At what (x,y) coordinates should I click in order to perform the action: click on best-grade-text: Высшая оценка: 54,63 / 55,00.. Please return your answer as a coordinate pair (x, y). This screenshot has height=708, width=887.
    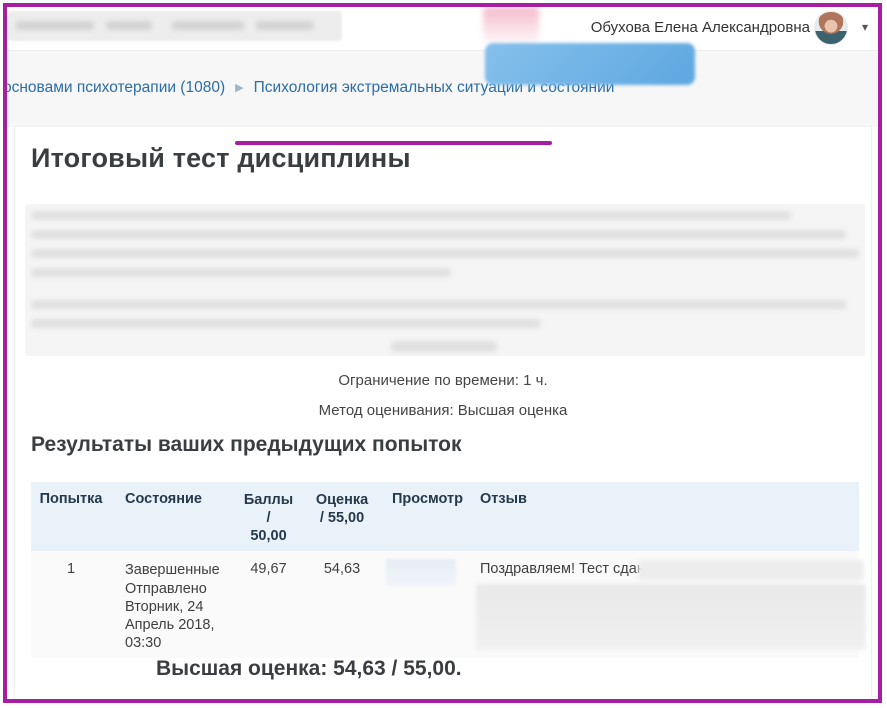
    Looking at the image, I should click on (309, 668).